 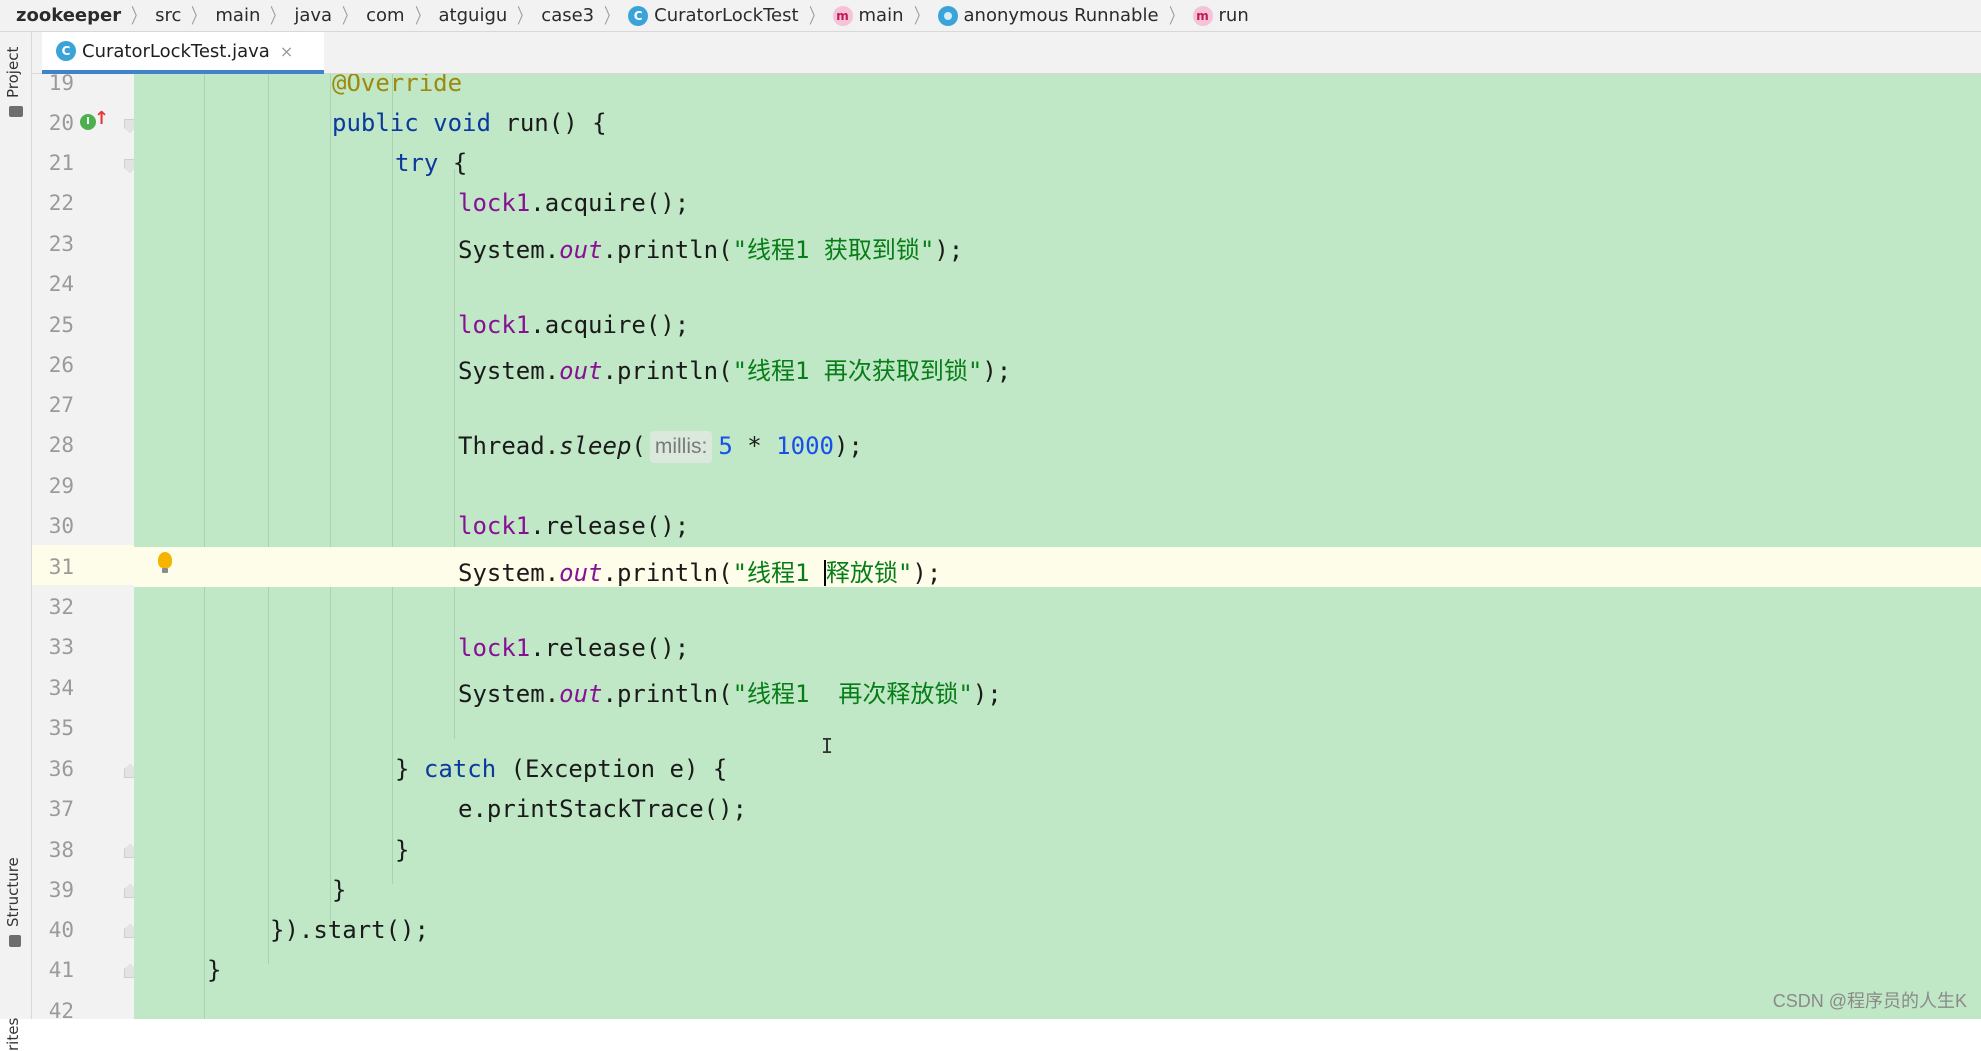 I want to click on breadcrumb-item-com: com, so click(x=385, y=15).